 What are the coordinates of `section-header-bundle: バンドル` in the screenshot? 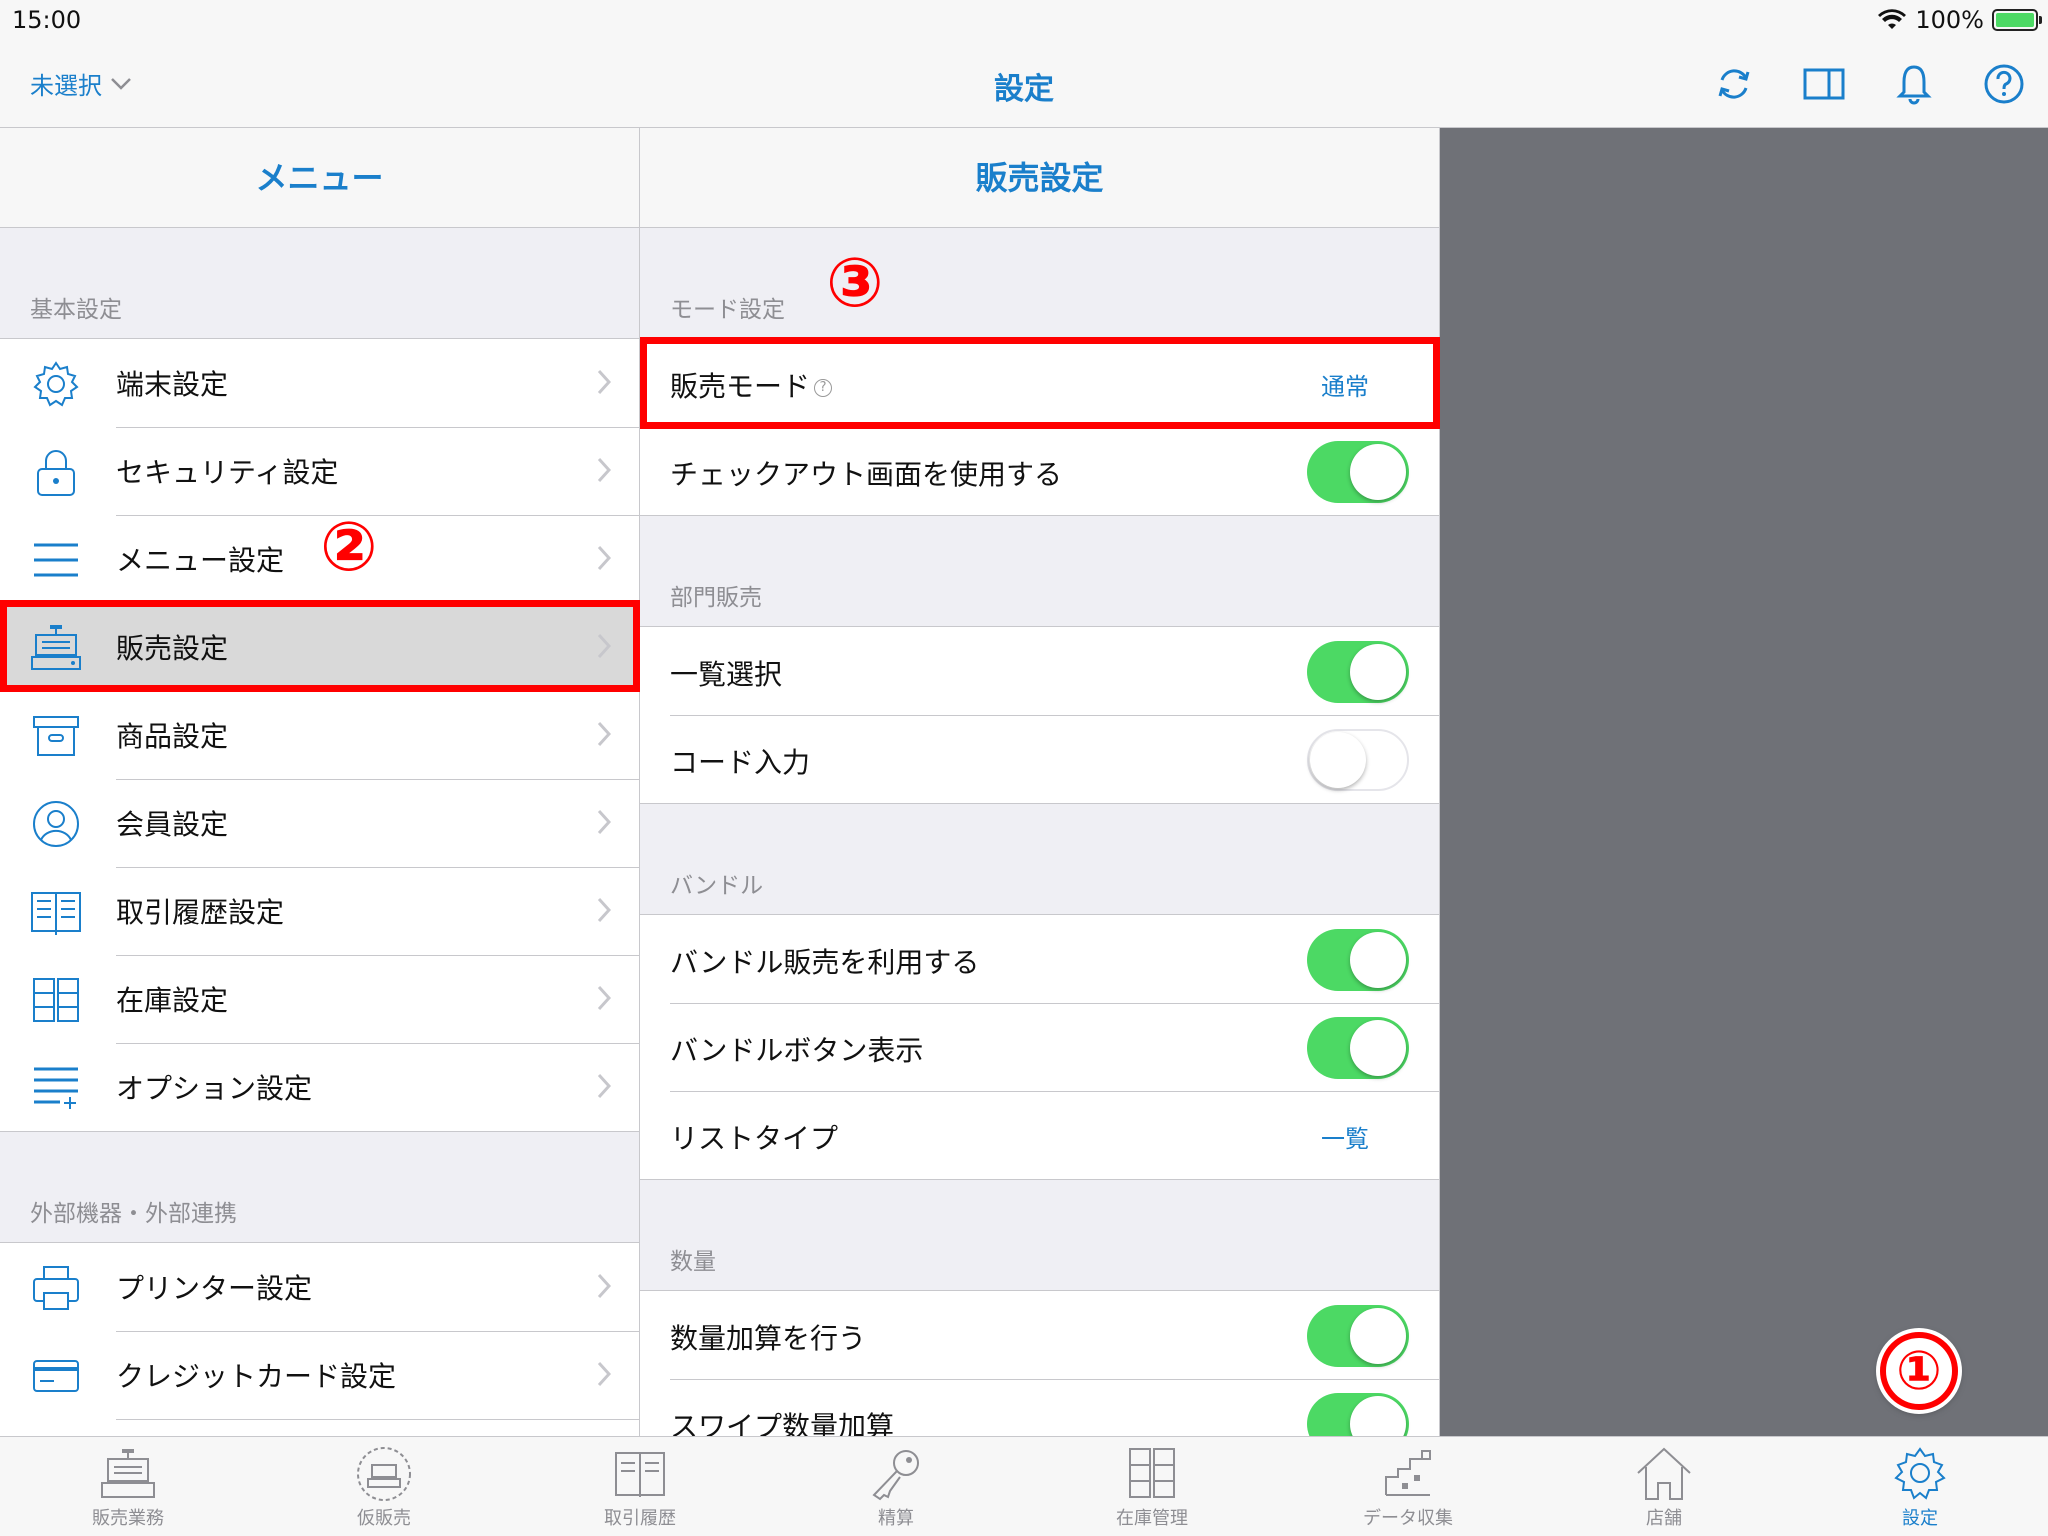 It's located at (1039, 859).